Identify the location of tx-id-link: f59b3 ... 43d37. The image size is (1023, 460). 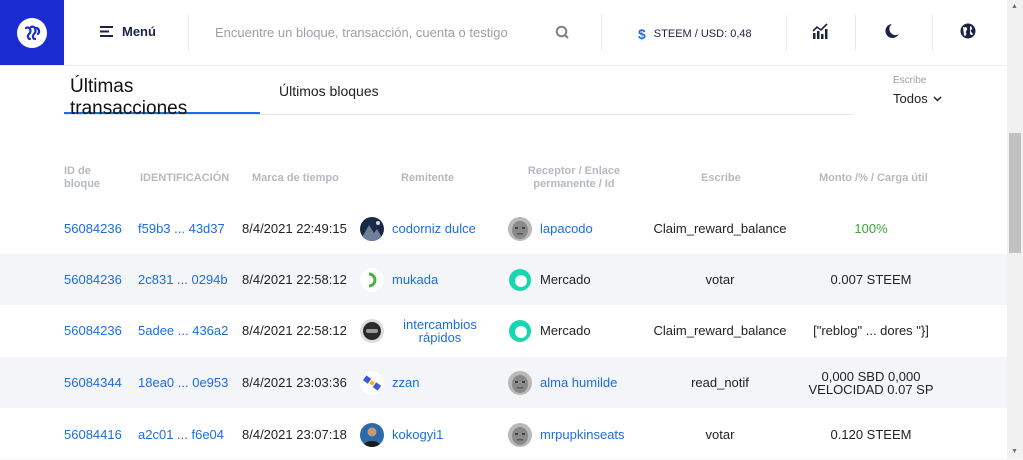
(181, 228).